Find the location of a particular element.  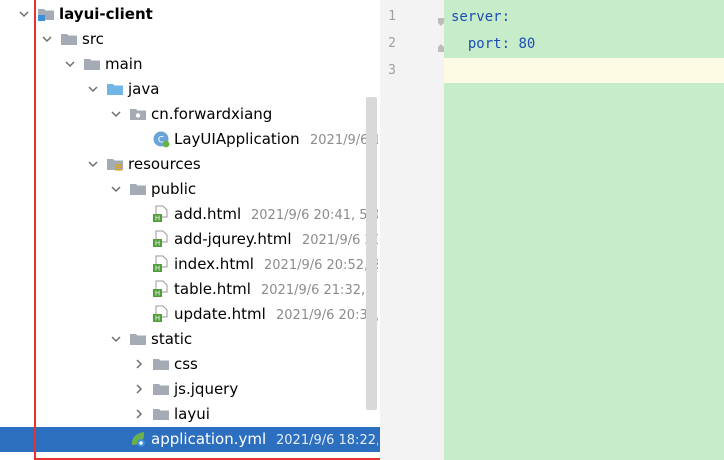

tree-row-label: src is located at coordinates (93, 39).